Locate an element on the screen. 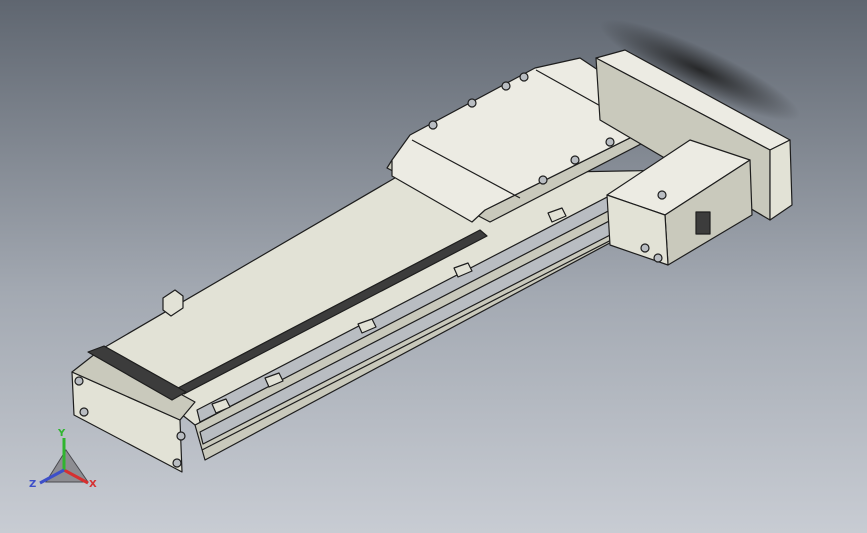 This screenshot has width=867, height=533. triad-z-label: Z is located at coordinates (32, 484).